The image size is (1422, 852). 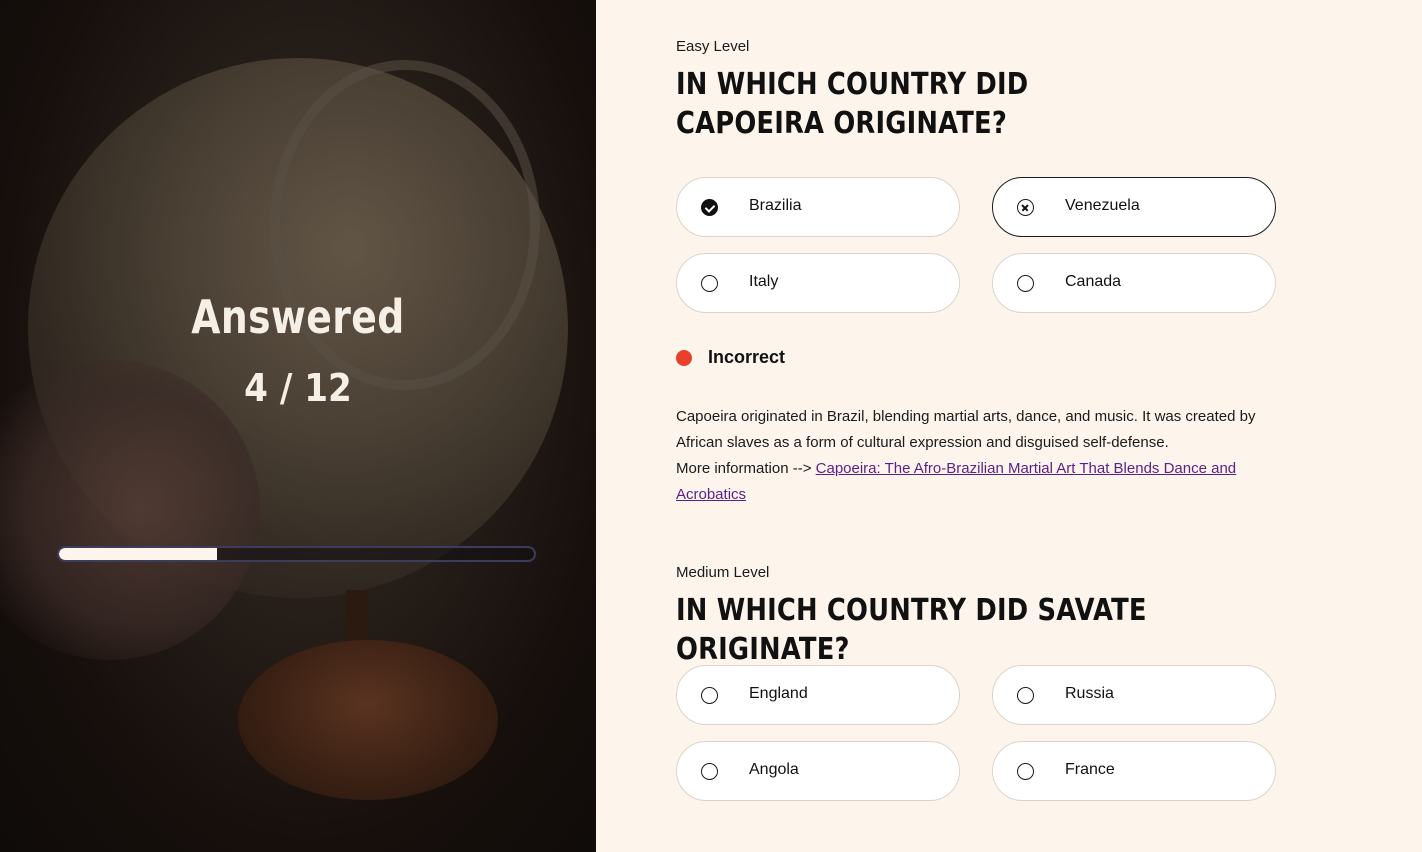 What do you see at coordinates (775, 205) in the screenshot?
I see `option-label: Brazilia` at bounding box center [775, 205].